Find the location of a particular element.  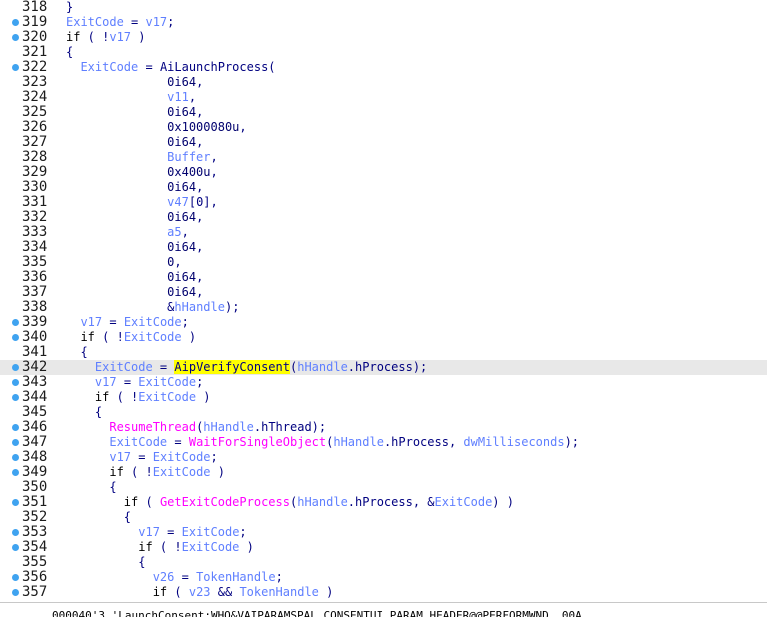

code-line: 355 { is located at coordinates (383, 562).